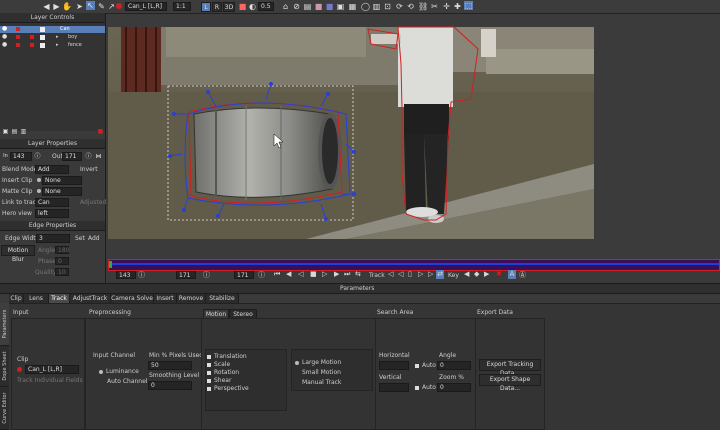  Describe the element at coordinates (425, 365) in the screenshot. I see `horizontal-auto: Auto` at that location.